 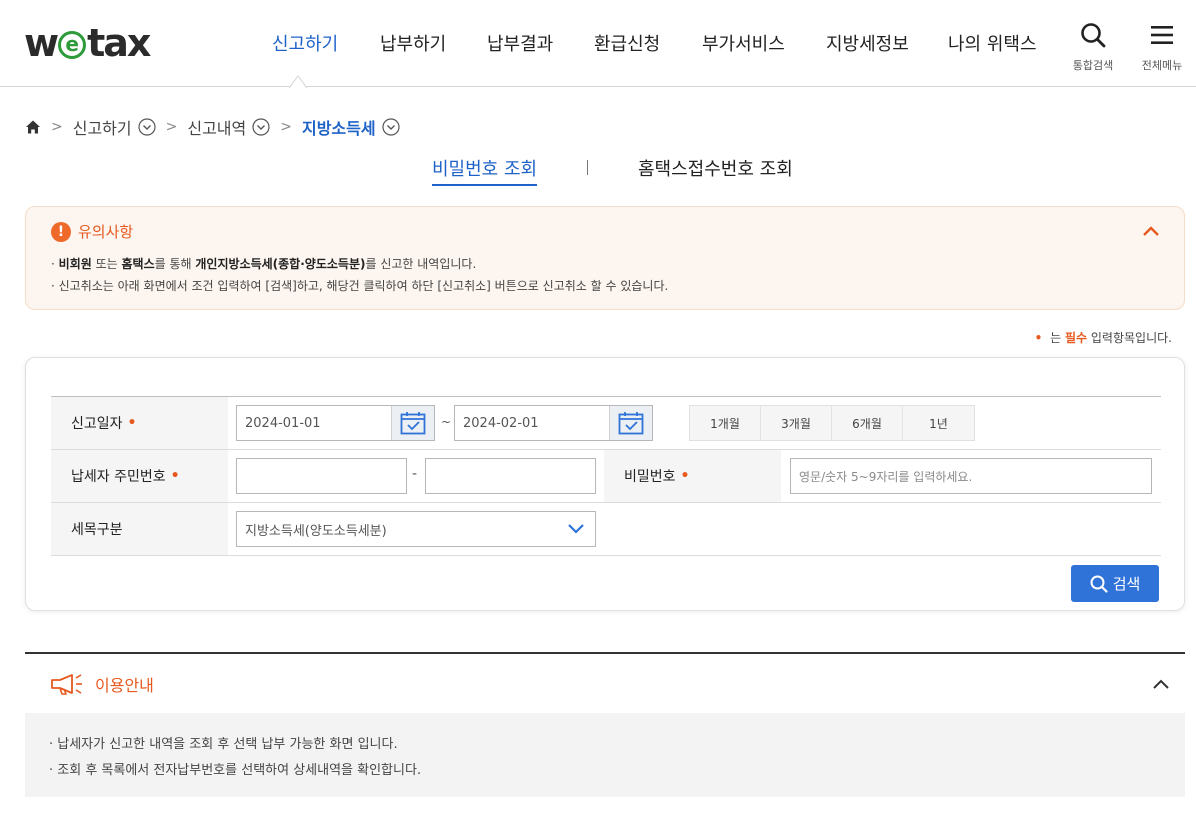 I want to click on tab-password-lookup: 비밀번호 조회, so click(x=485, y=170).